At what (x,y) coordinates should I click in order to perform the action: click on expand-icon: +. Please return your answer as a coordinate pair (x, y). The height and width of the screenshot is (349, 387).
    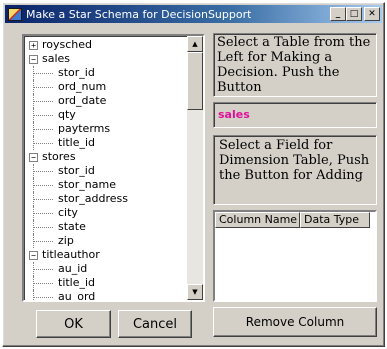
    Looking at the image, I should click on (33, 45).